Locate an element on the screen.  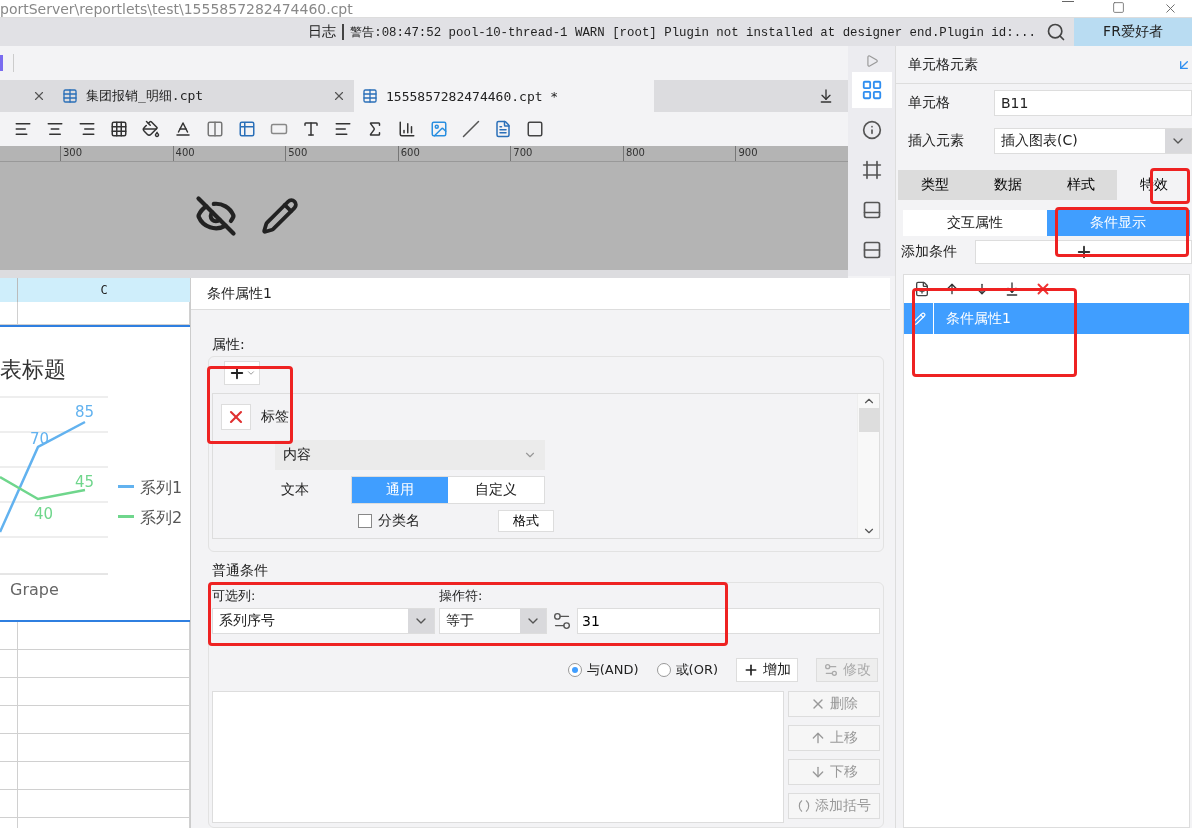
merge-cells-icon is located at coordinates (215, 129).